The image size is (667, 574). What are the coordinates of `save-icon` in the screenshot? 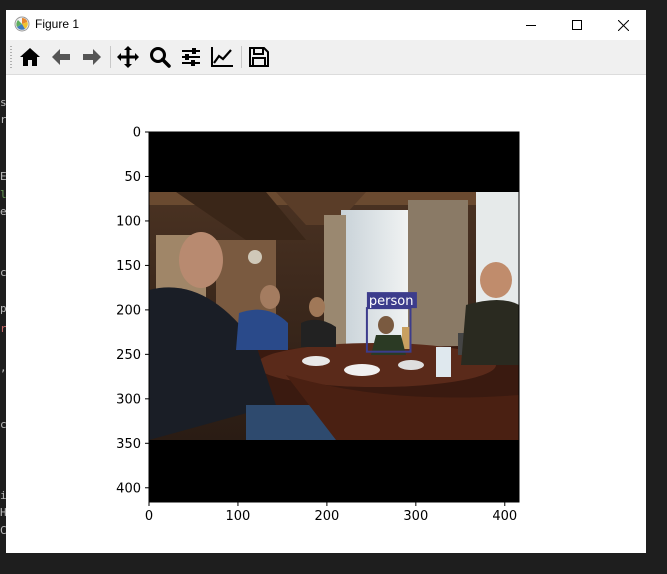 It's located at (259, 57).